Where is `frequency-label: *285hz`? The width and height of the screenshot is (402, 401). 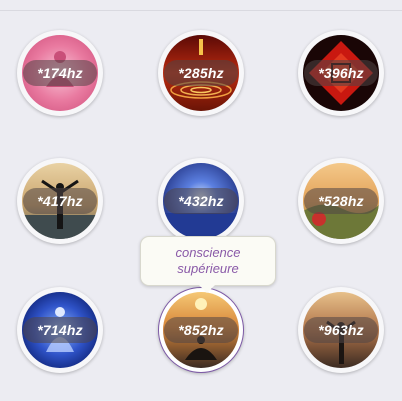
frequency-label: *285hz is located at coordinates (201, 73).